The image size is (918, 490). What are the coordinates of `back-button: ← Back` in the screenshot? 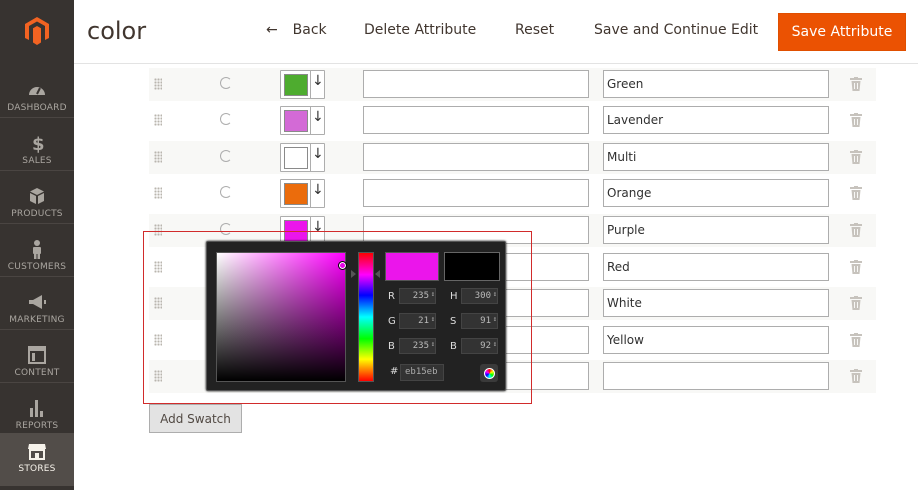 It's located at (296, 30).